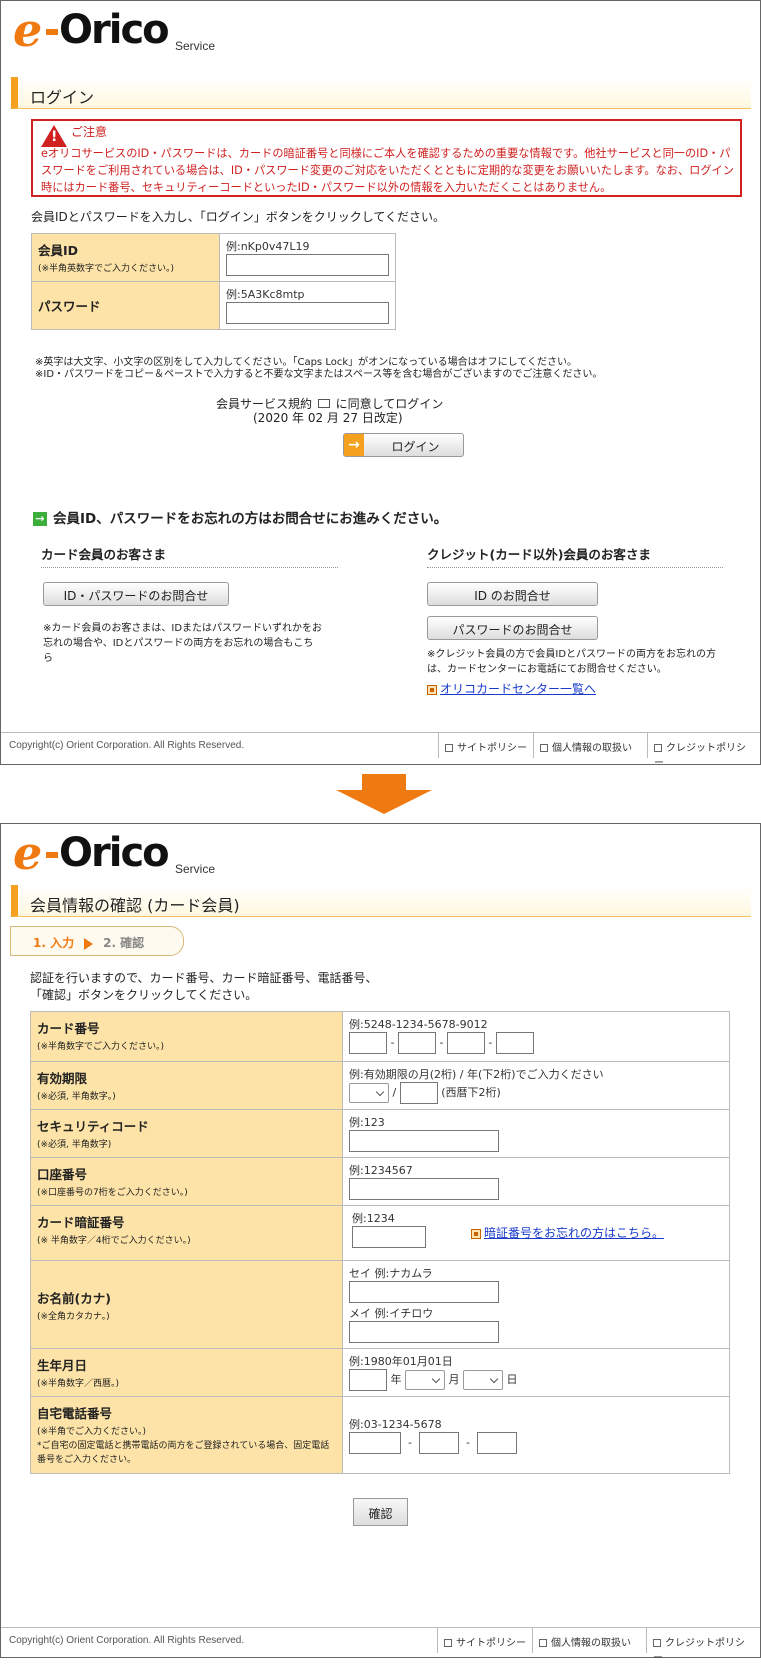  Describe the element at coordinates (415, 447) in the screenshot. I see `login-button-label: ログイン` at that location.